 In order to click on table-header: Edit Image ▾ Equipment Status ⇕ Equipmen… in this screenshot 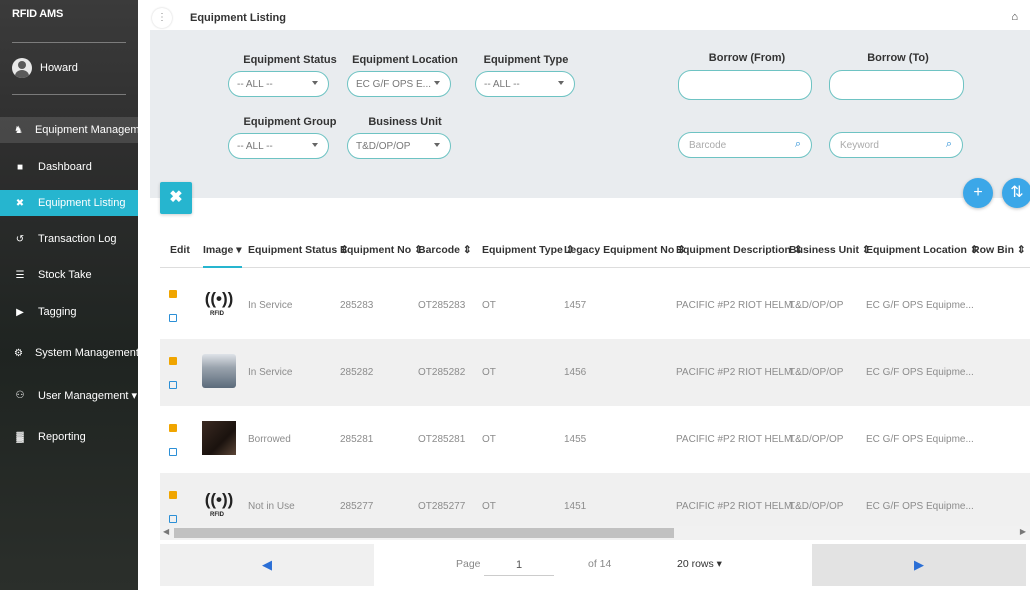, I will do `click(595, 250)`.